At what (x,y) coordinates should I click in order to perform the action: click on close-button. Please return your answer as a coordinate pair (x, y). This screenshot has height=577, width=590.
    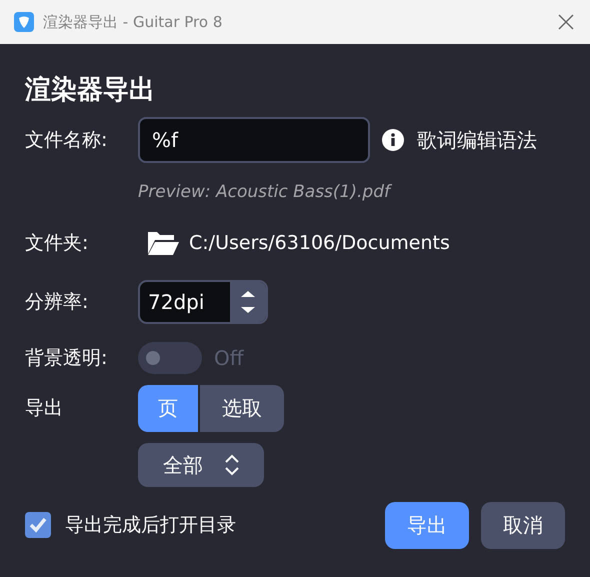
    Looking at the image, I should click on (566, 22).